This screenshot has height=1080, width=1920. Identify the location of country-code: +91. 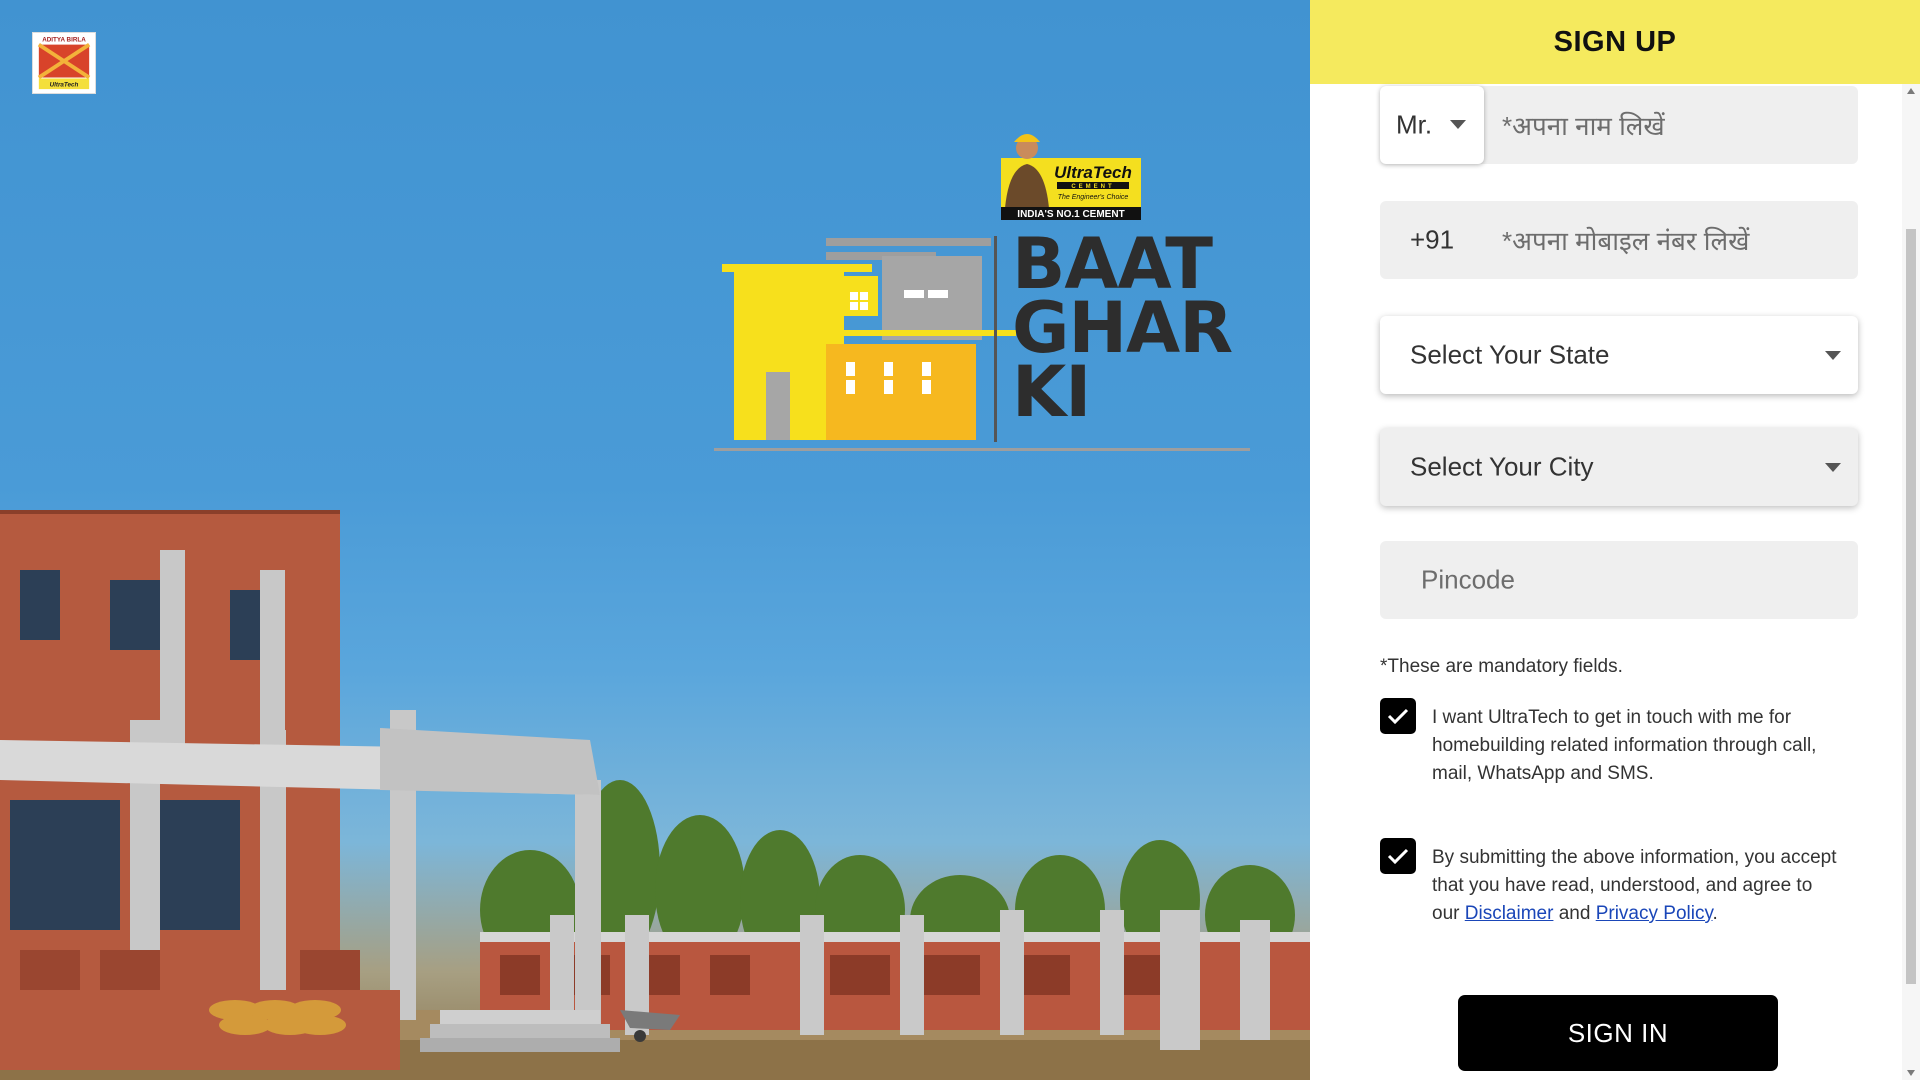
(1432, 239).